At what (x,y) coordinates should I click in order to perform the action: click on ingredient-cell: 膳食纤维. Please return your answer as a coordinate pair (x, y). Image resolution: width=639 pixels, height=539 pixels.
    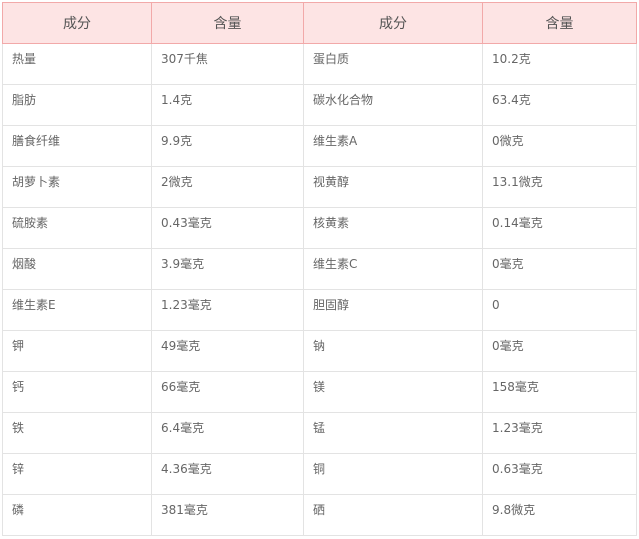
    Looking at the image, I should click on (77, 146).